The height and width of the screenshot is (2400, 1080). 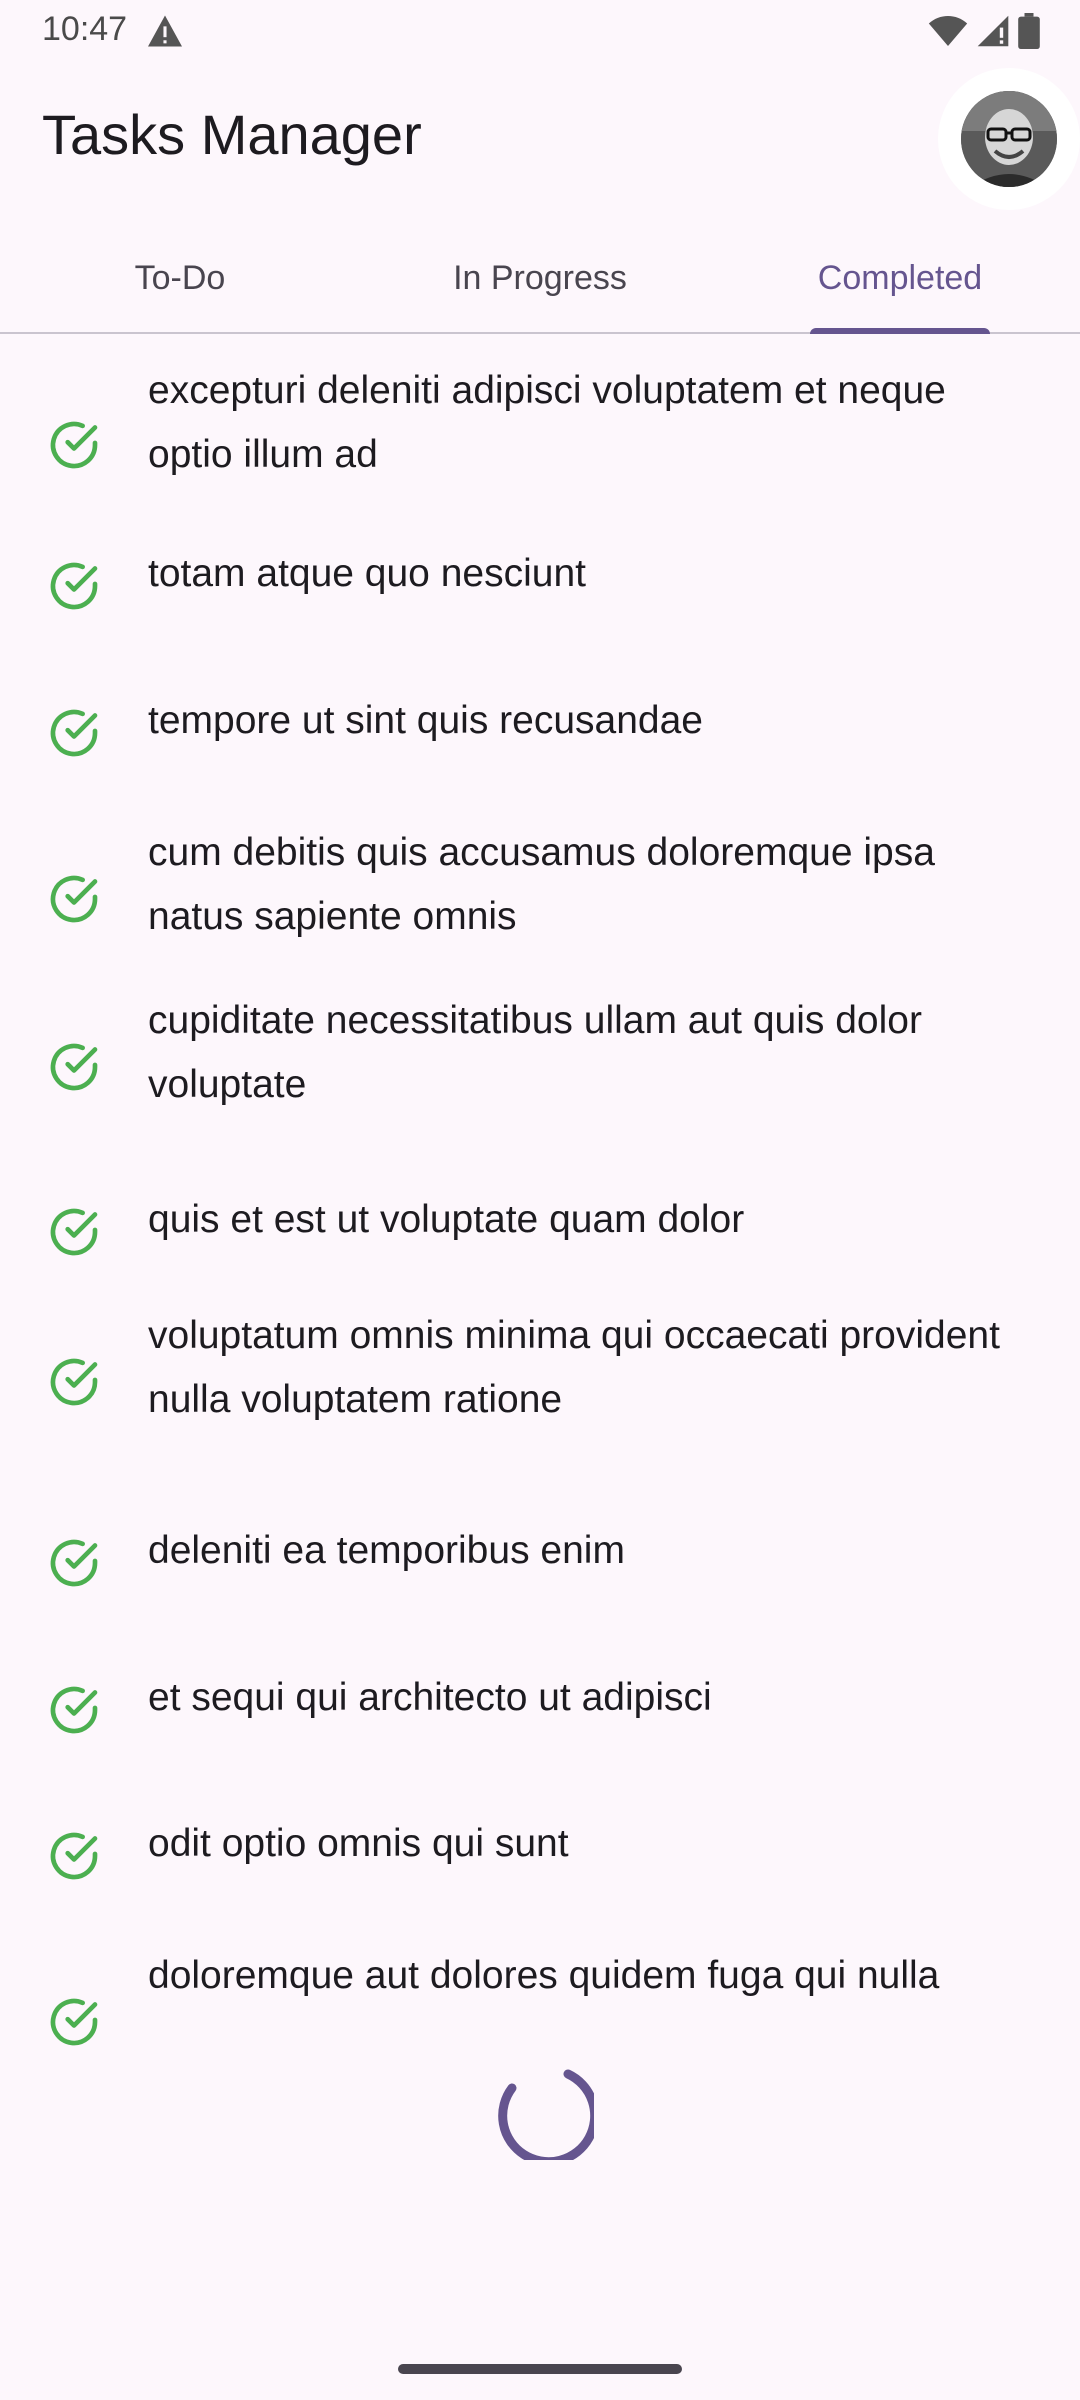 What do you see at coordinates (948, 31) in the screenshot?
I see `wifi-icon` at bounding box center [948, 31].